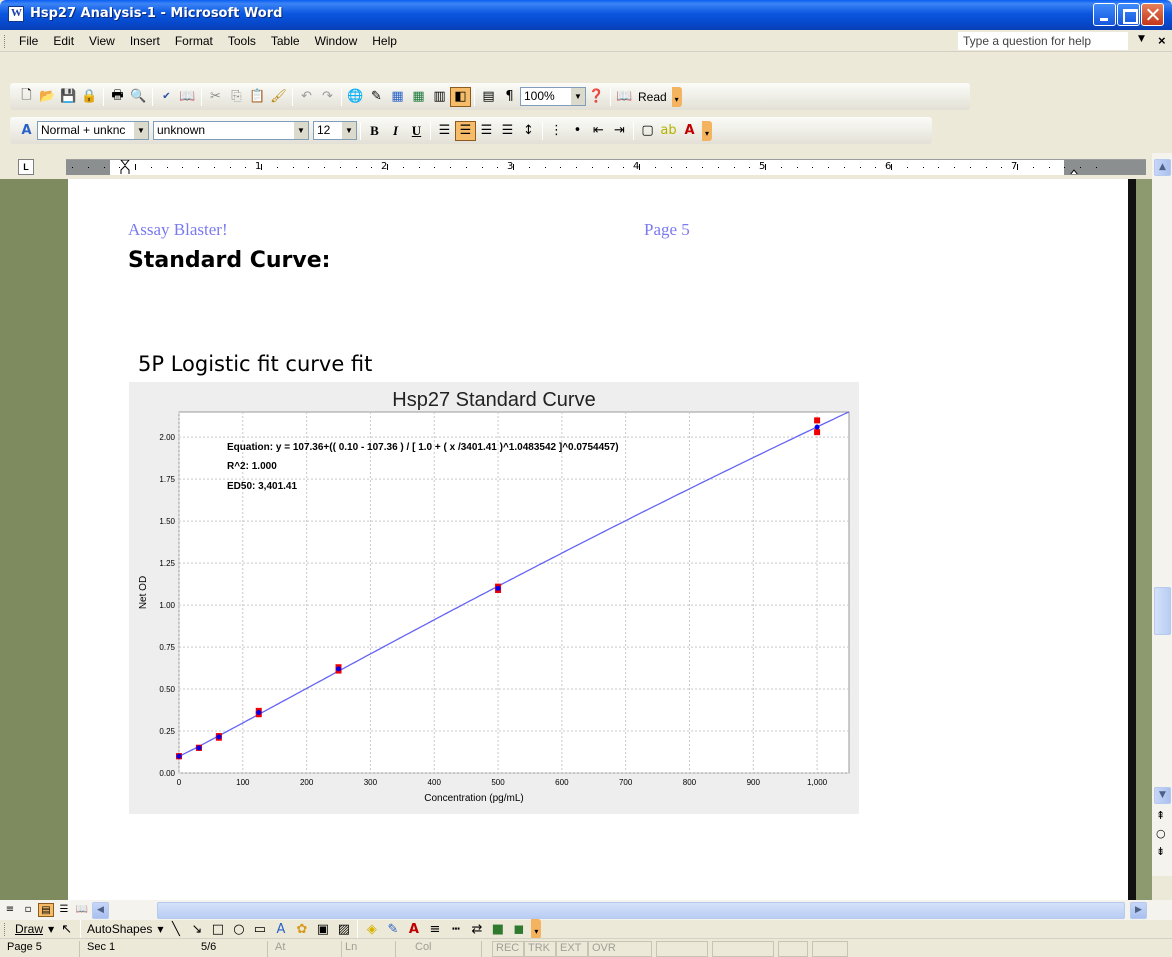 The height and width of the screenshot is (957, 1172). What do you see at coordinates (236, 97) in the screenshot?
I see `copy-icon: ⎘` at bounding box center [236, 97].